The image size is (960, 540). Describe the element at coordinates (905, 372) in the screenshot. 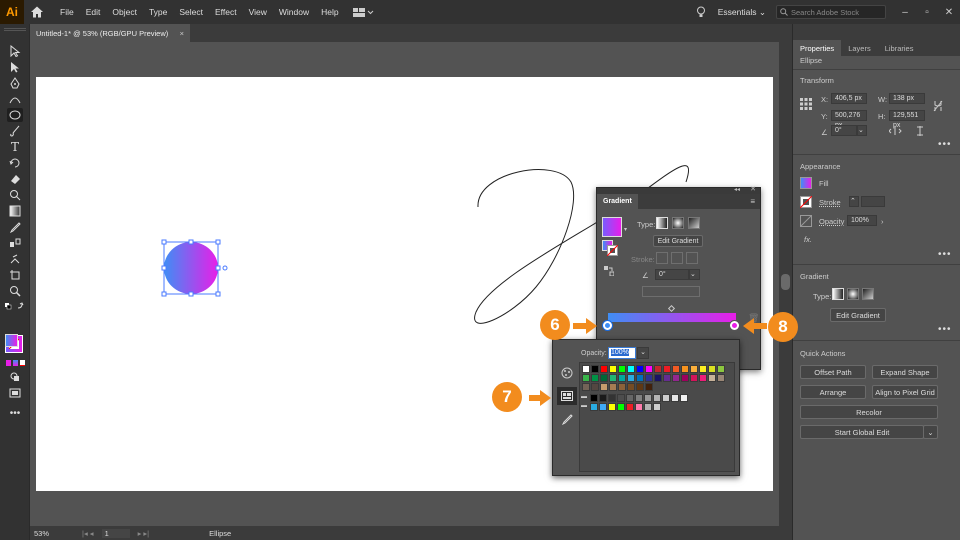

I see `expand-shape-button: Expand Shape` at that location.